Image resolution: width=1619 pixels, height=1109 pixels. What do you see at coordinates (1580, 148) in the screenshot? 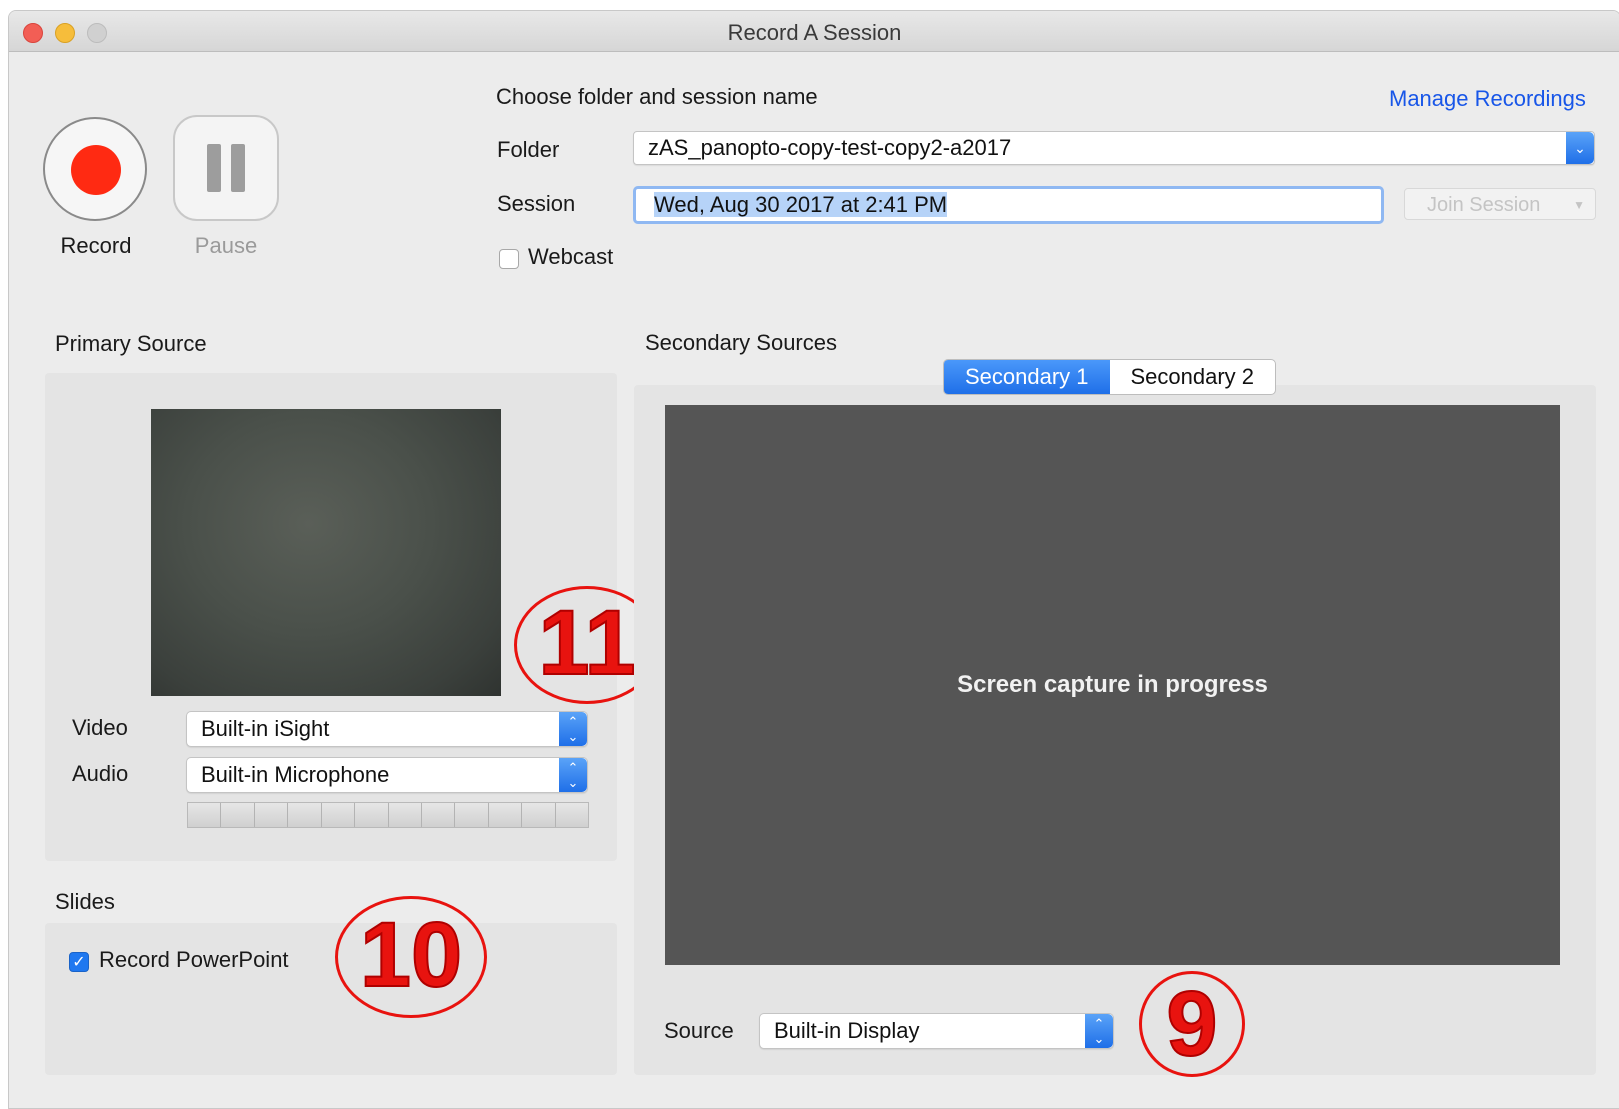
I see `chevron-down-icon: ⌄` at bounding box center [1580, 148].